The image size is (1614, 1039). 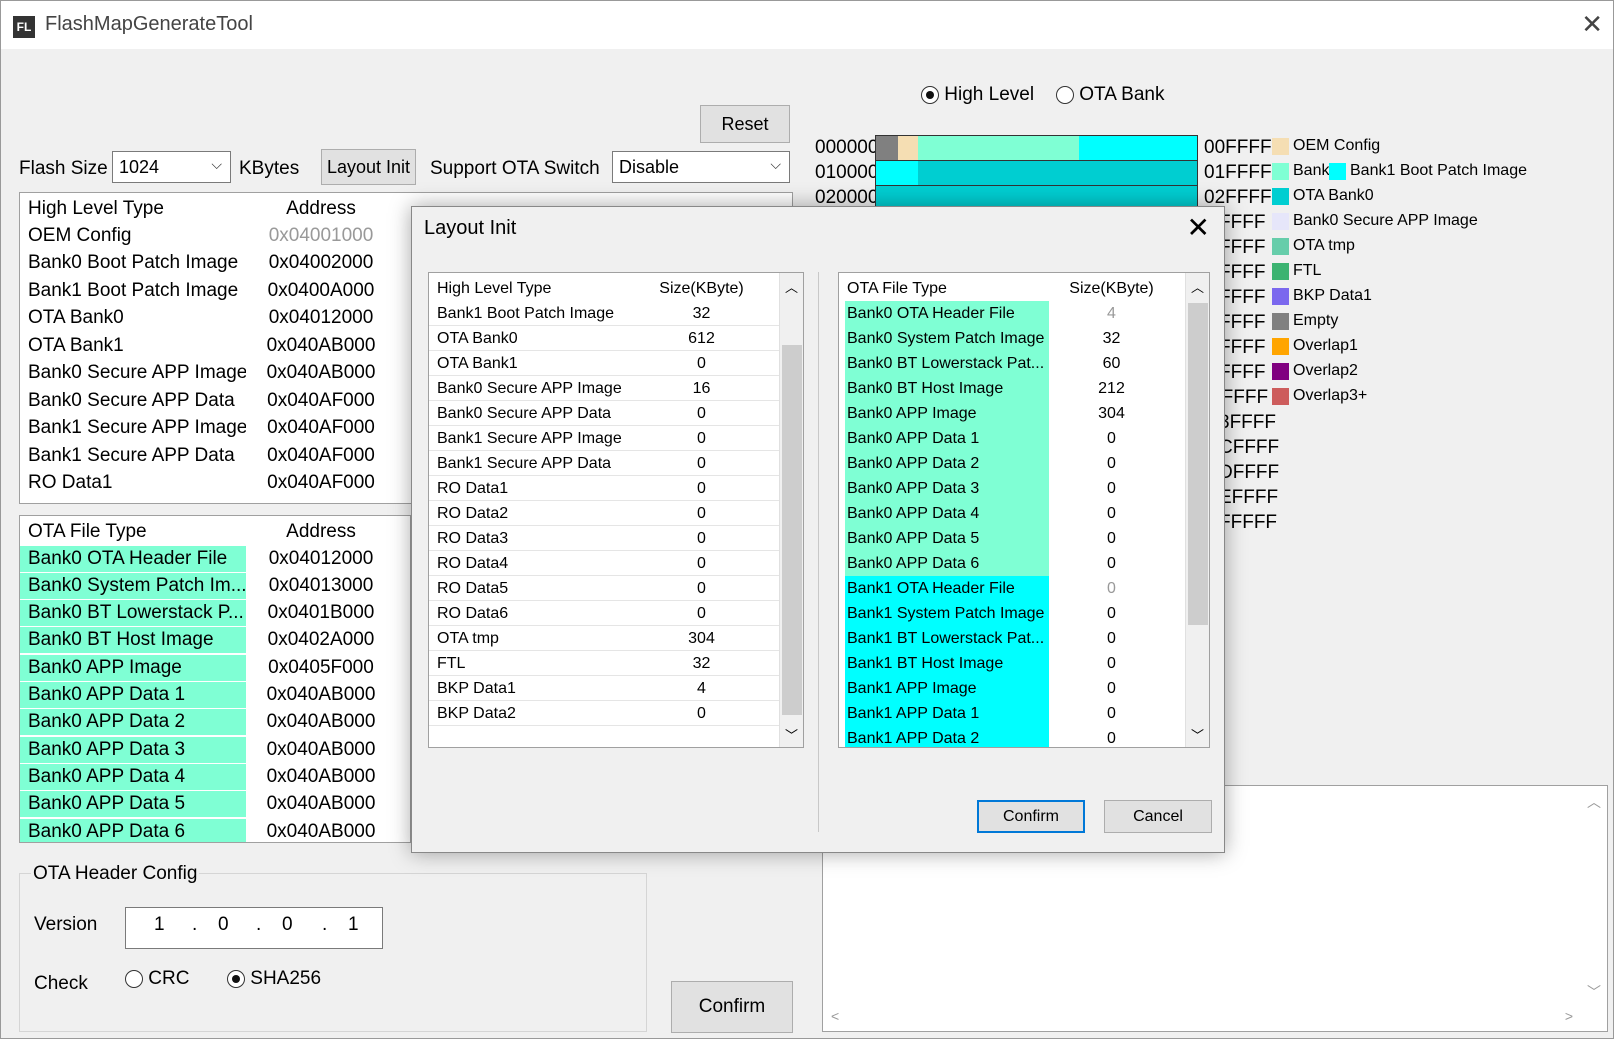 I want to click on list-item: Bank0 System Patch Image 32, so click(x=1006, y=338).